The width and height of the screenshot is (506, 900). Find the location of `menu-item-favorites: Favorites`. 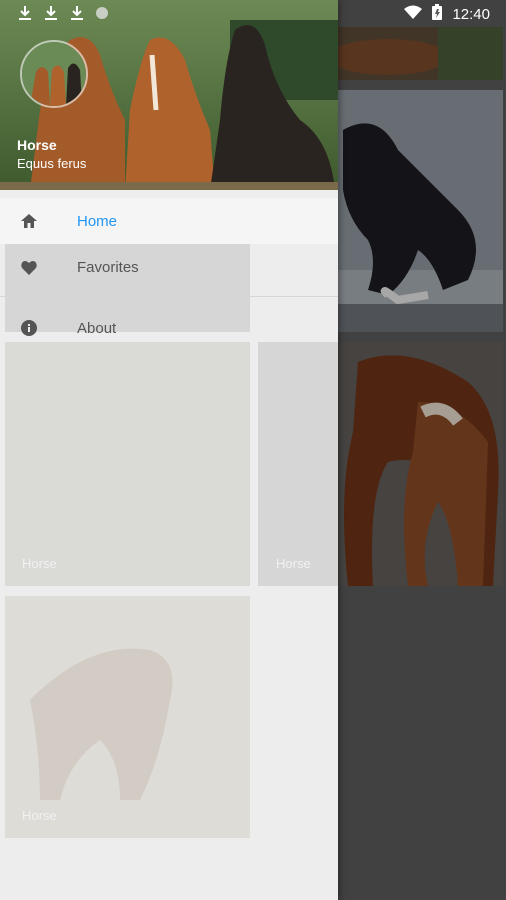

menu-item-favorites: Favorites is located at coordinates (169, 267).